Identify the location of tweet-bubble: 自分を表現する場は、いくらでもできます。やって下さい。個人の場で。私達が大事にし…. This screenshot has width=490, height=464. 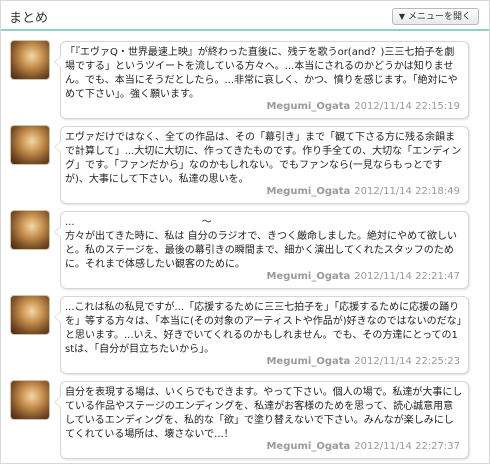
(261, 420).